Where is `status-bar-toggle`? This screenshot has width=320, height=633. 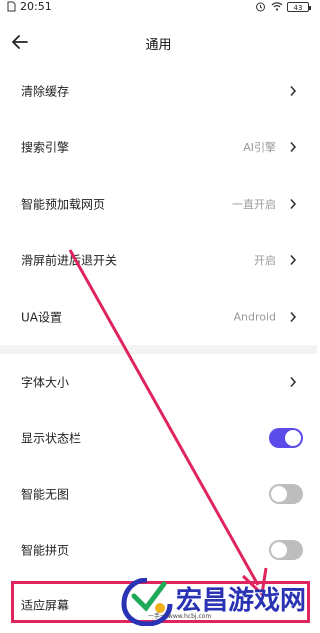 status-bar-toggle is located at coordinates (286, 438).